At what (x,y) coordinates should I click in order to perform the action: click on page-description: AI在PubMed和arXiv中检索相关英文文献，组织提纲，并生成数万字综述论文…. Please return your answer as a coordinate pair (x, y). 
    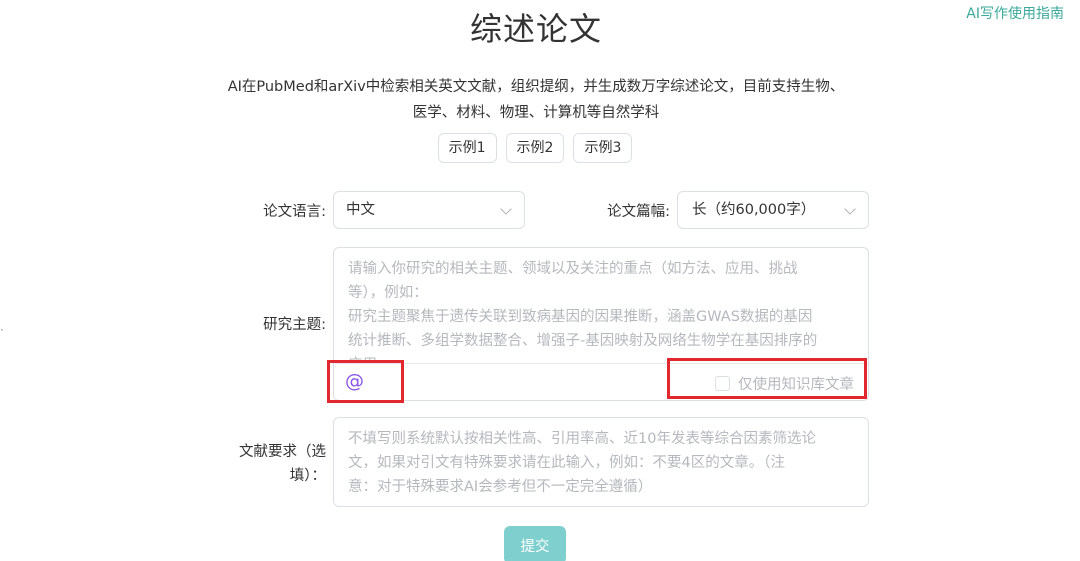
    Looking at the image, I should click on (536, 100).